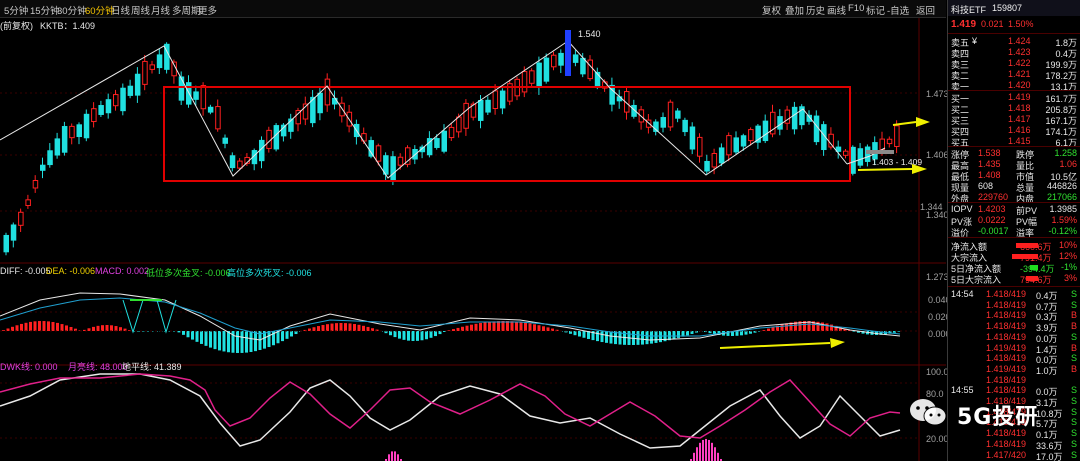 The image size is (1080, 461). I want to click on stat-row: 最低 1.408 市值 10.5亿, so click(1014, 176).